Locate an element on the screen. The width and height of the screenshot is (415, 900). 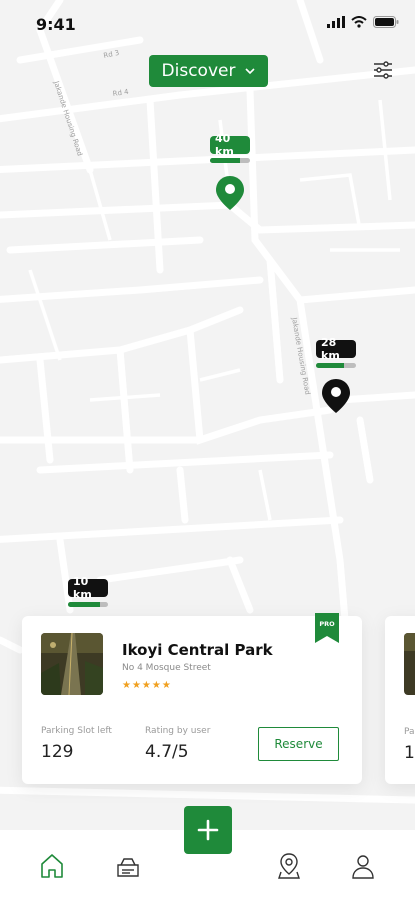
parking-card-next: Pa 12 is located at coordinates (400, 700).